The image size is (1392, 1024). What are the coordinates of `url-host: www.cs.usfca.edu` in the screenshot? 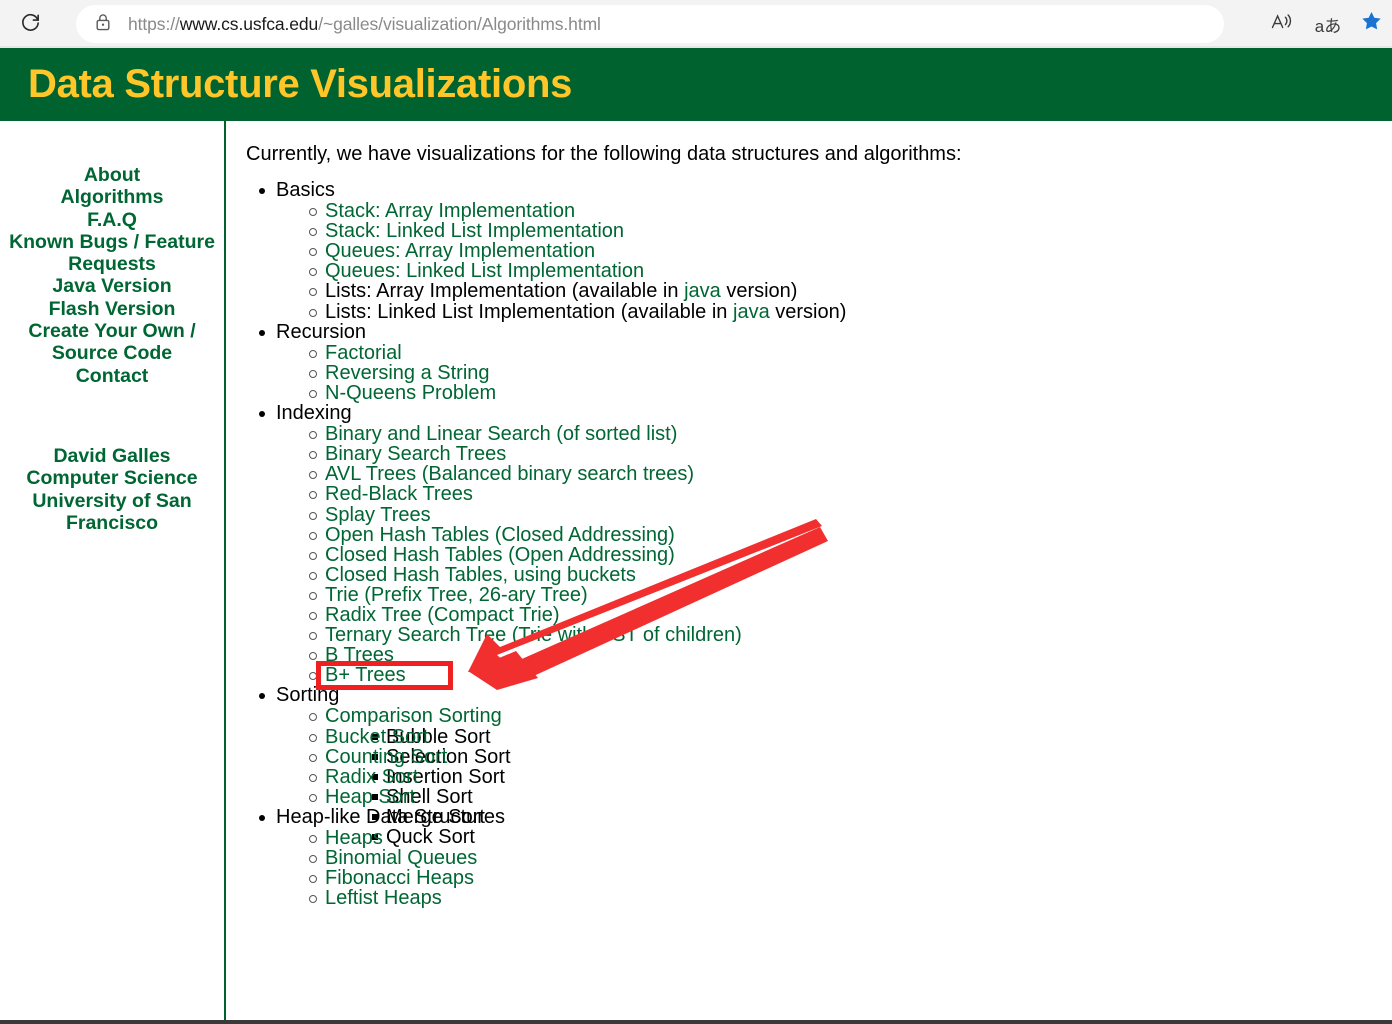 It's located at (249, 23).